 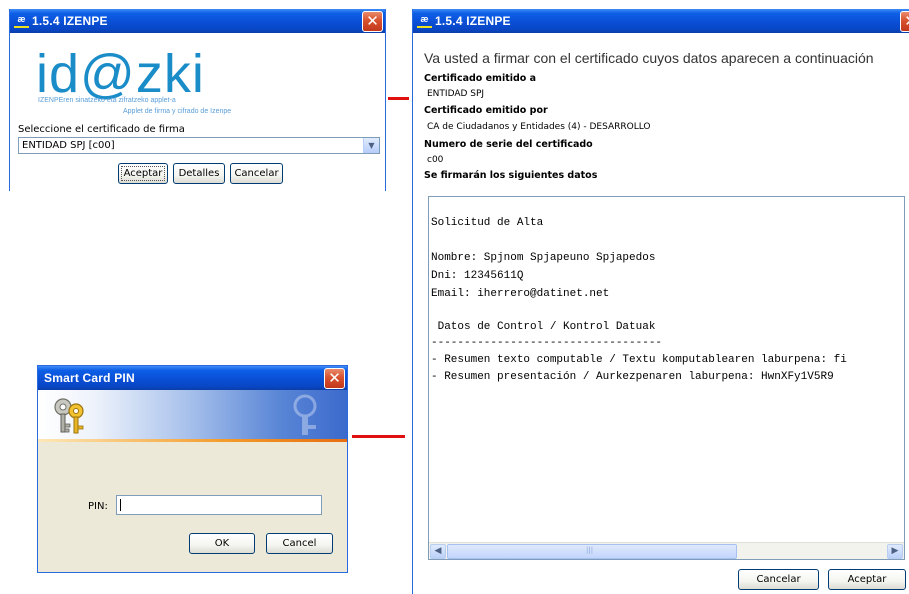 What do you see at coordinates (543, 258) in the screenshot?
I see `document-line: Nombre: Spjnom Spjapeuno Spjapedos` at bounding box center [543, 258].